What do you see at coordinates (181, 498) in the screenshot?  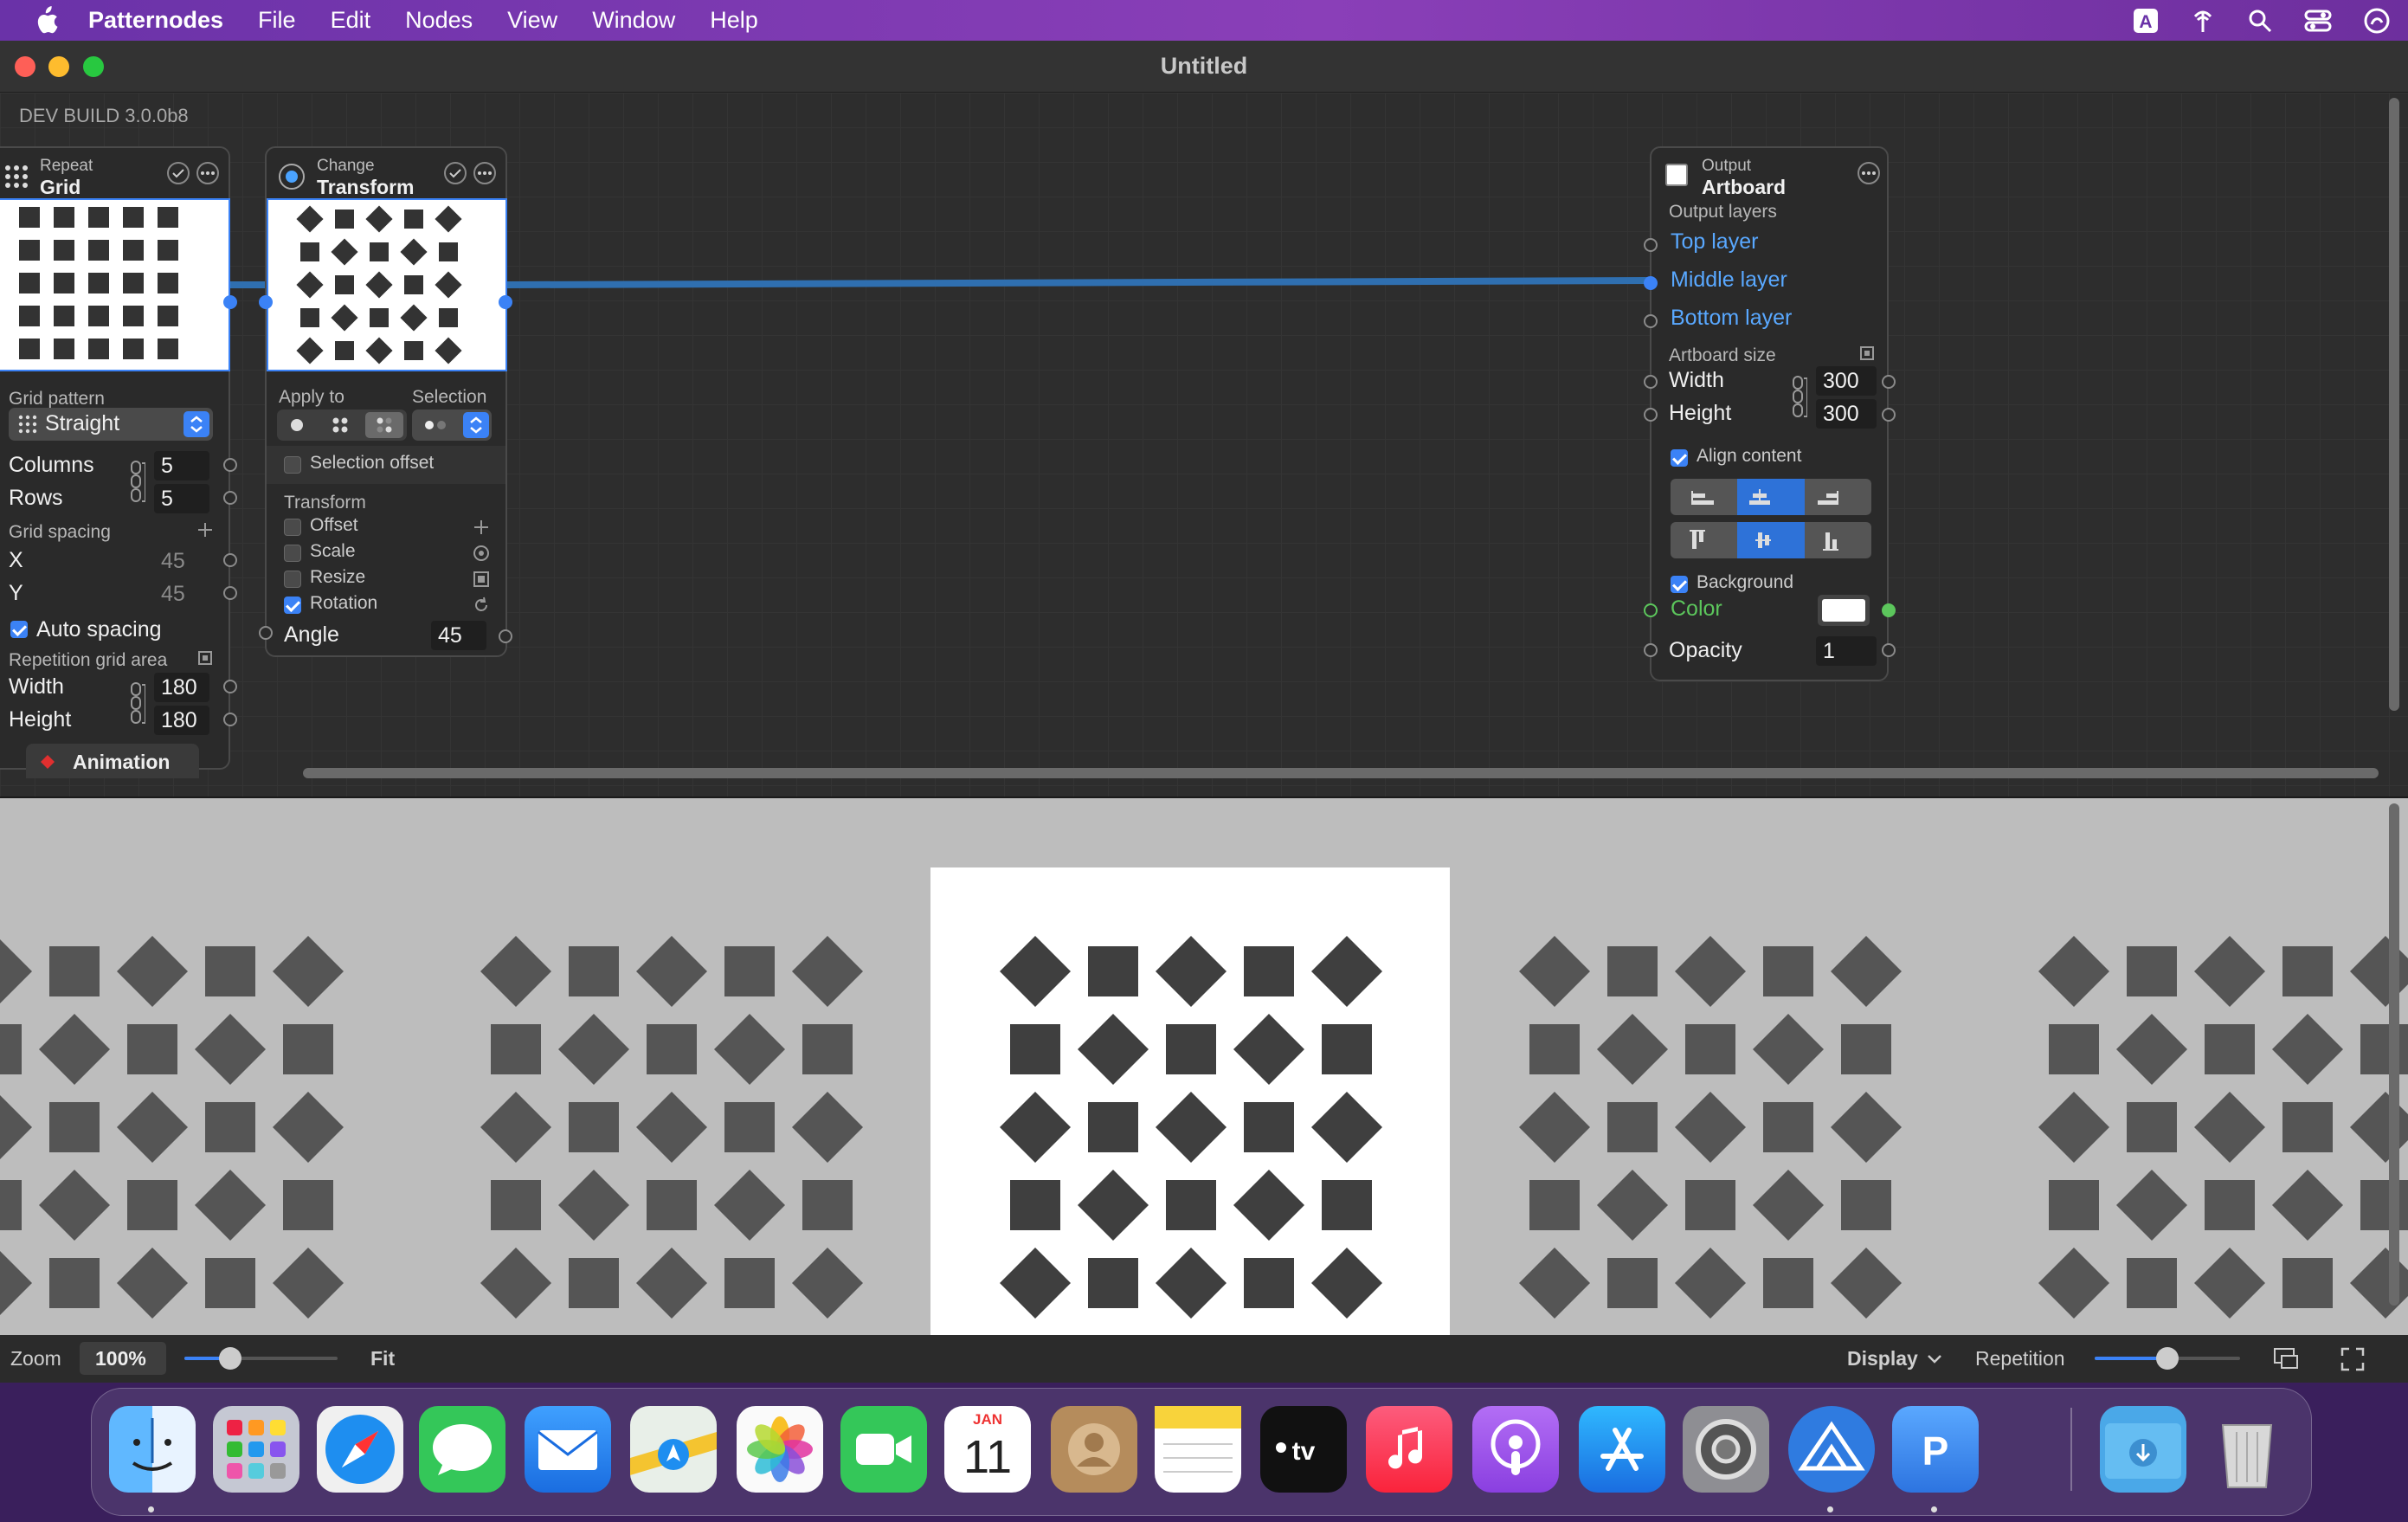 I see `rows-field: 5` at bounding box center [181, 498].